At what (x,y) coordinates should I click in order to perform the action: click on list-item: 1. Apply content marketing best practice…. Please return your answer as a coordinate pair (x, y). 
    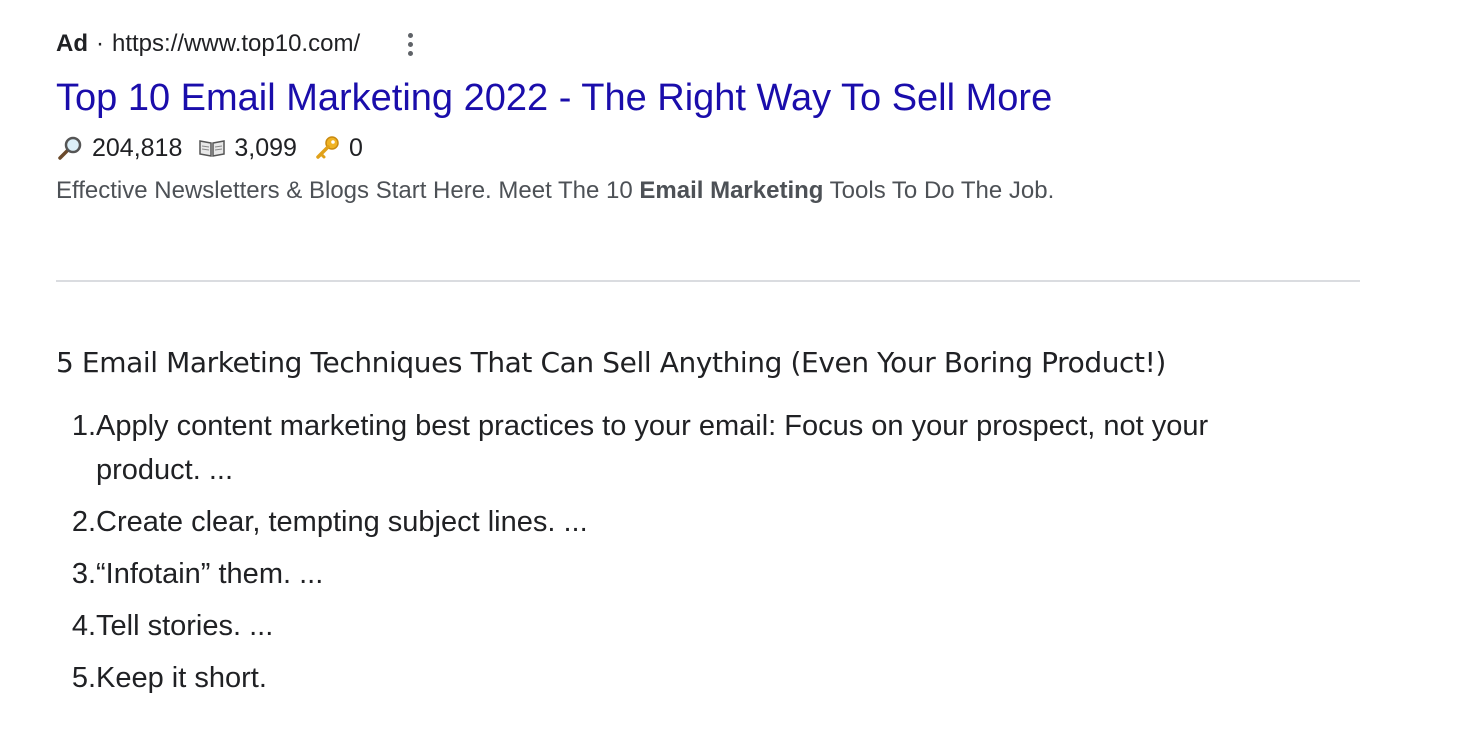
    Looking at the image, I should click on (681, 448).